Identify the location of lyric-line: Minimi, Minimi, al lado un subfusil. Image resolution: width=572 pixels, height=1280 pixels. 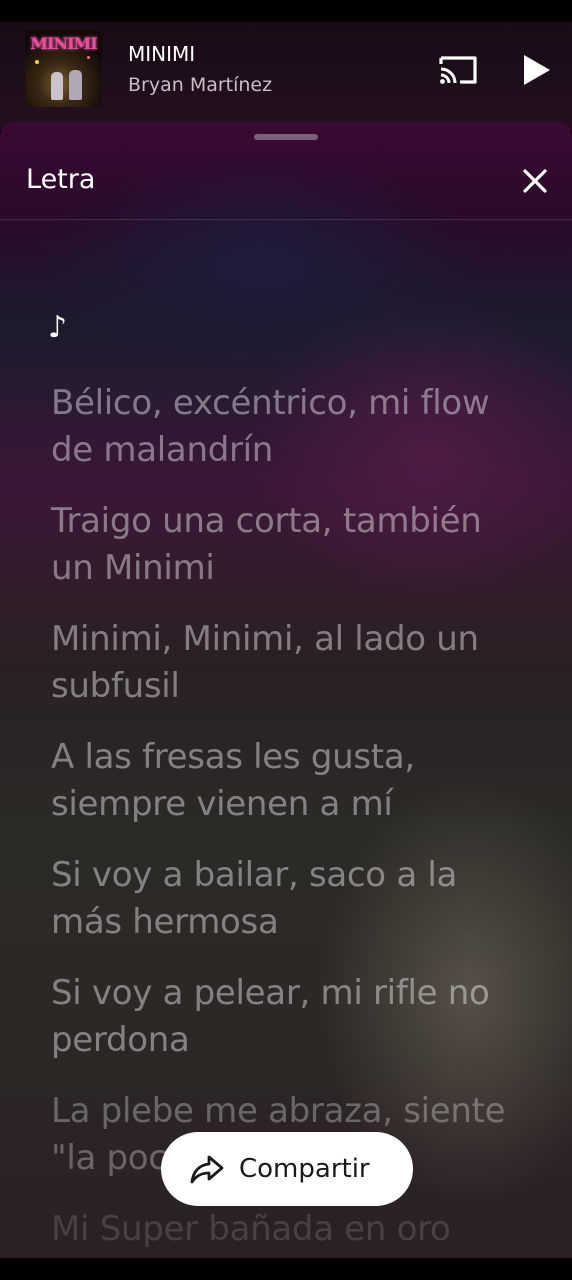
(291, 663).